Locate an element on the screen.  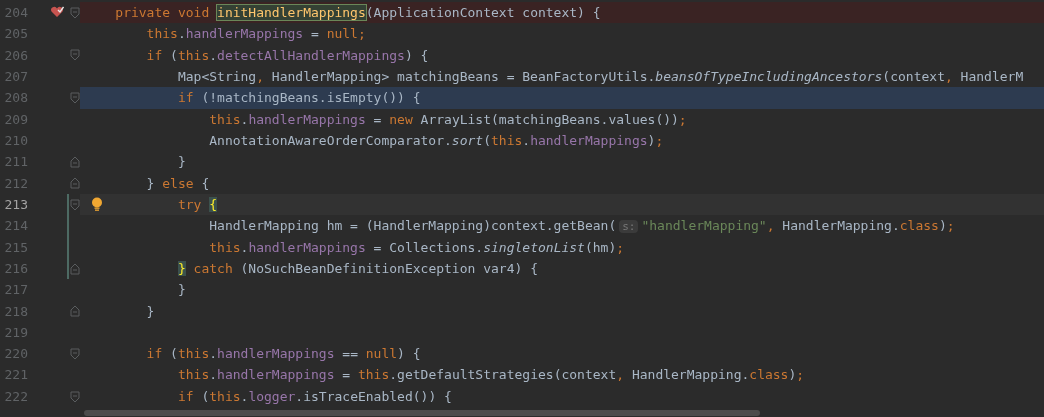
line-number: 210 is located at coordinates (15, 140).